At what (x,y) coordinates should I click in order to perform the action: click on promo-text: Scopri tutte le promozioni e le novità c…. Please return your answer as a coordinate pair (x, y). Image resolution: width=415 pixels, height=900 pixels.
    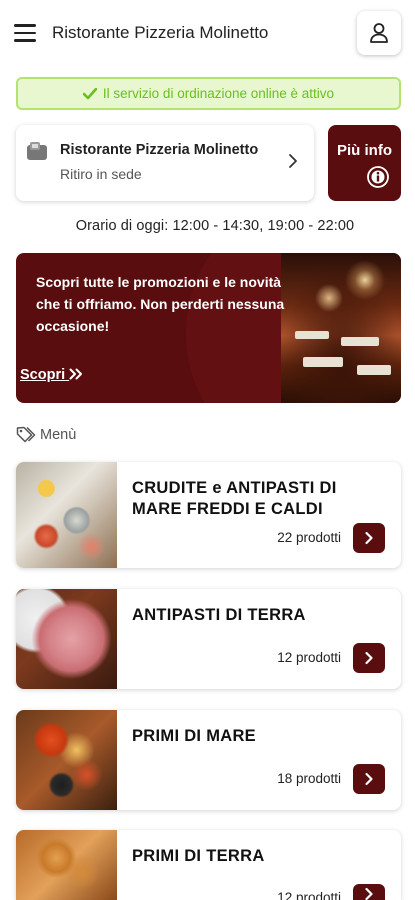
    Looking at the image, I should click on (160, 304).